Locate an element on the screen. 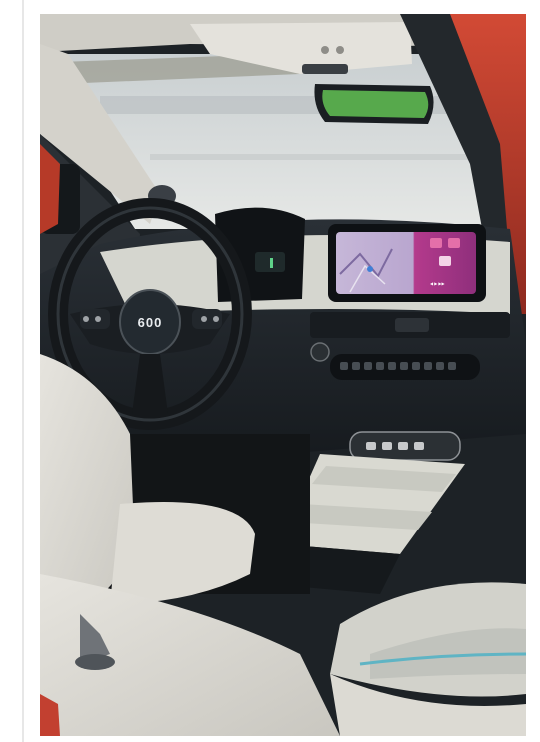 The width and height of the screenshot is (540, 742). overhead-light is located at coordinates (325, 69).